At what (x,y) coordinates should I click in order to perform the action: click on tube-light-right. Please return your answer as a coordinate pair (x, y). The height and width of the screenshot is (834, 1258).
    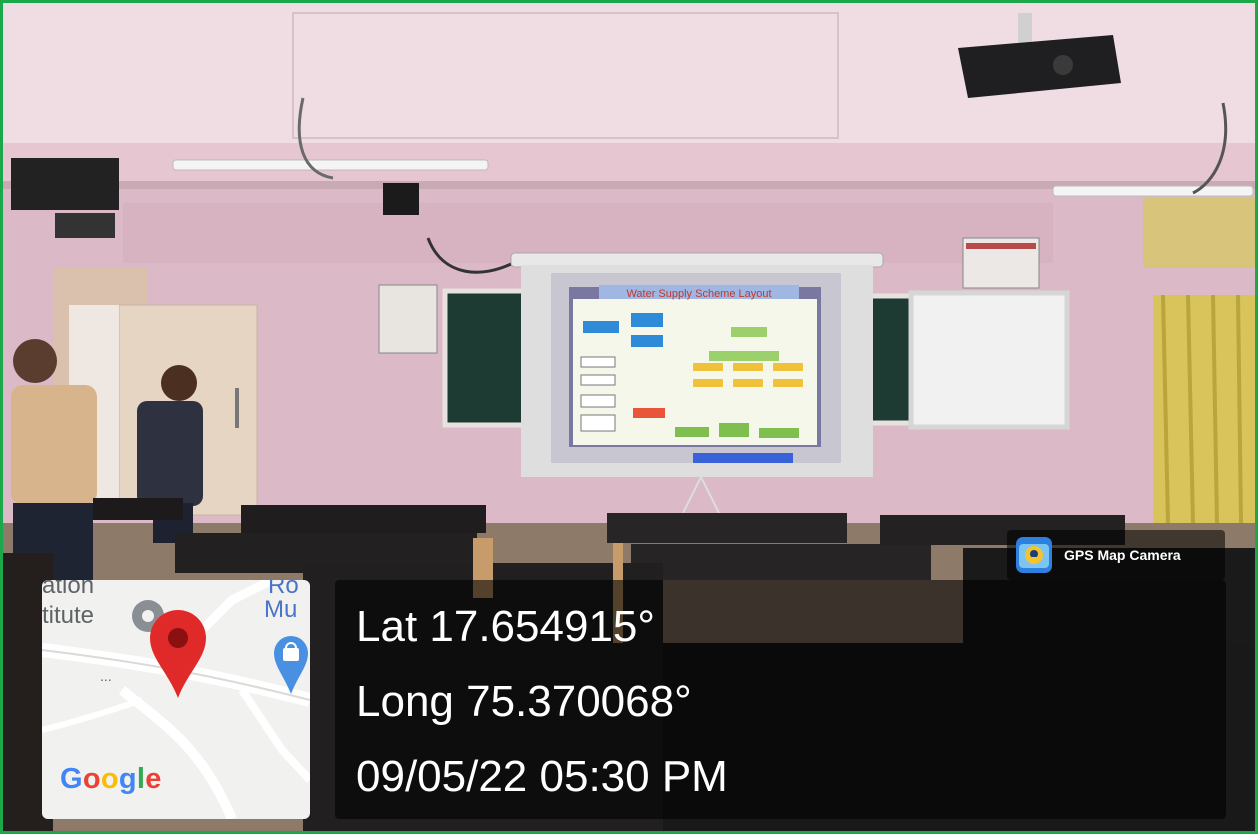
    Looking at the image, I should click on (1153, 191).